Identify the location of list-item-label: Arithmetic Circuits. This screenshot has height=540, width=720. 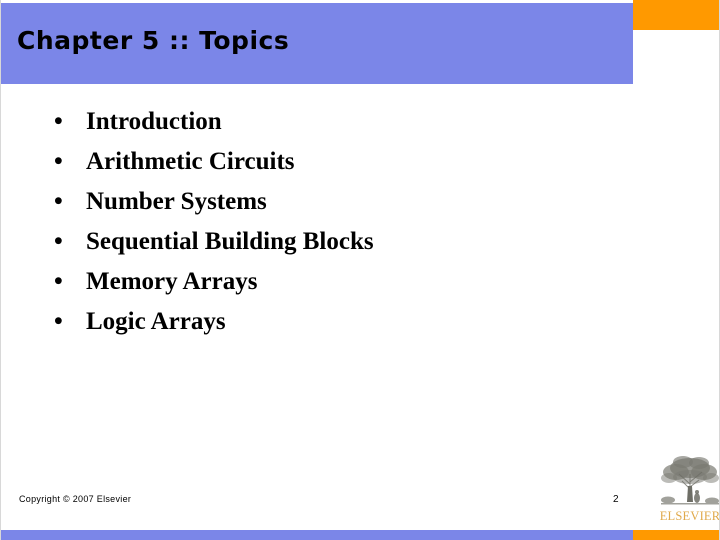
(190, 161).